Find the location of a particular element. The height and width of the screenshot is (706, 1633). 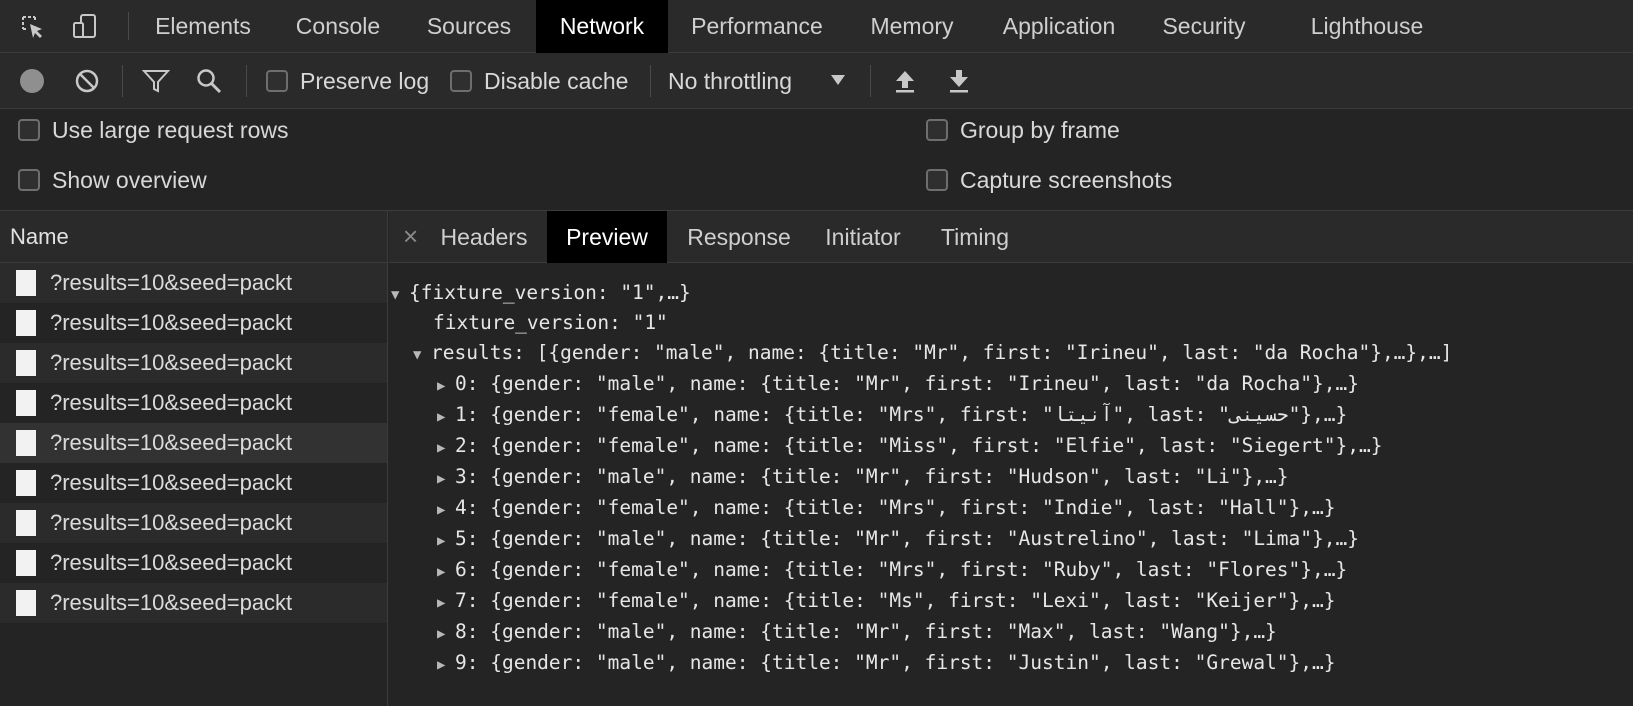

show-overview-box is located at coordinates (29, 180).